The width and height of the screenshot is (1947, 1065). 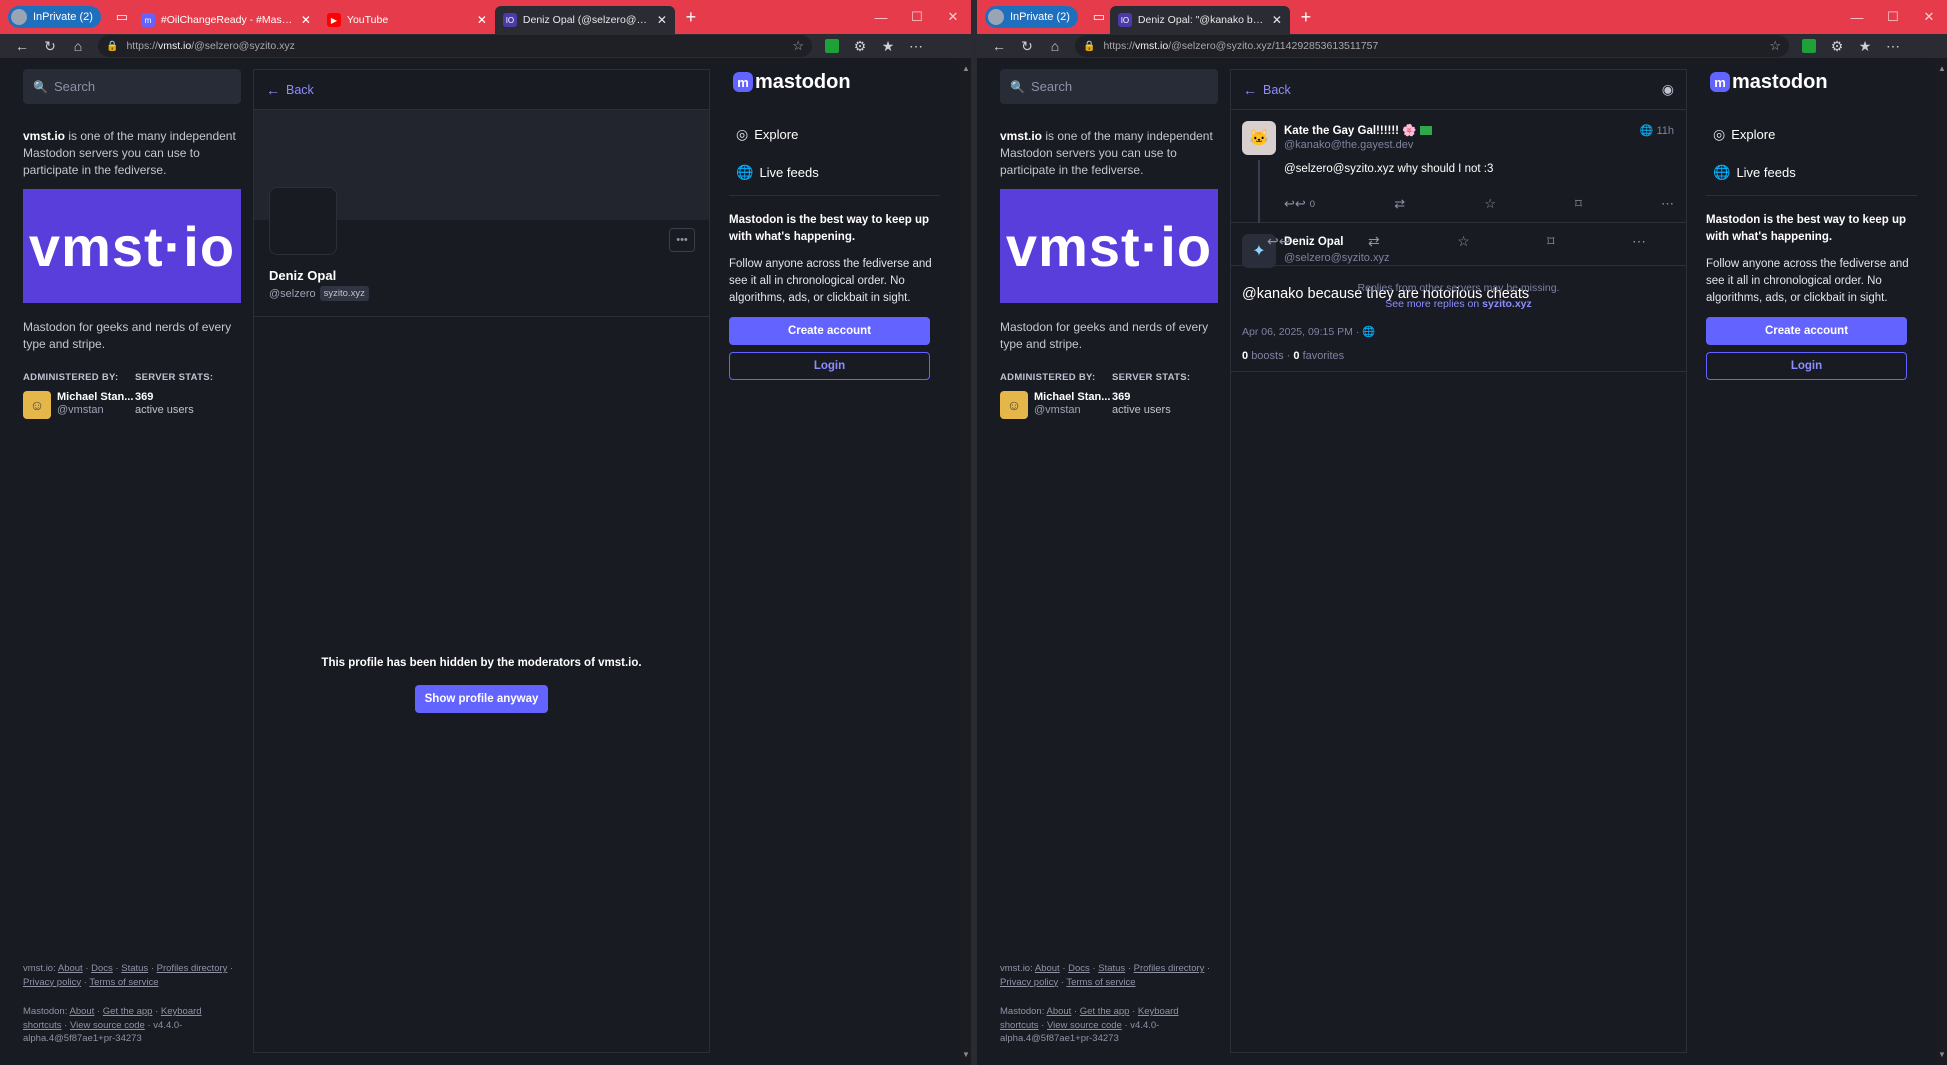 What do you see at coordinates (344, 293) in the screenshot?
I see `domain-pill: syzito.xyz` at bounding box center [344, 293].